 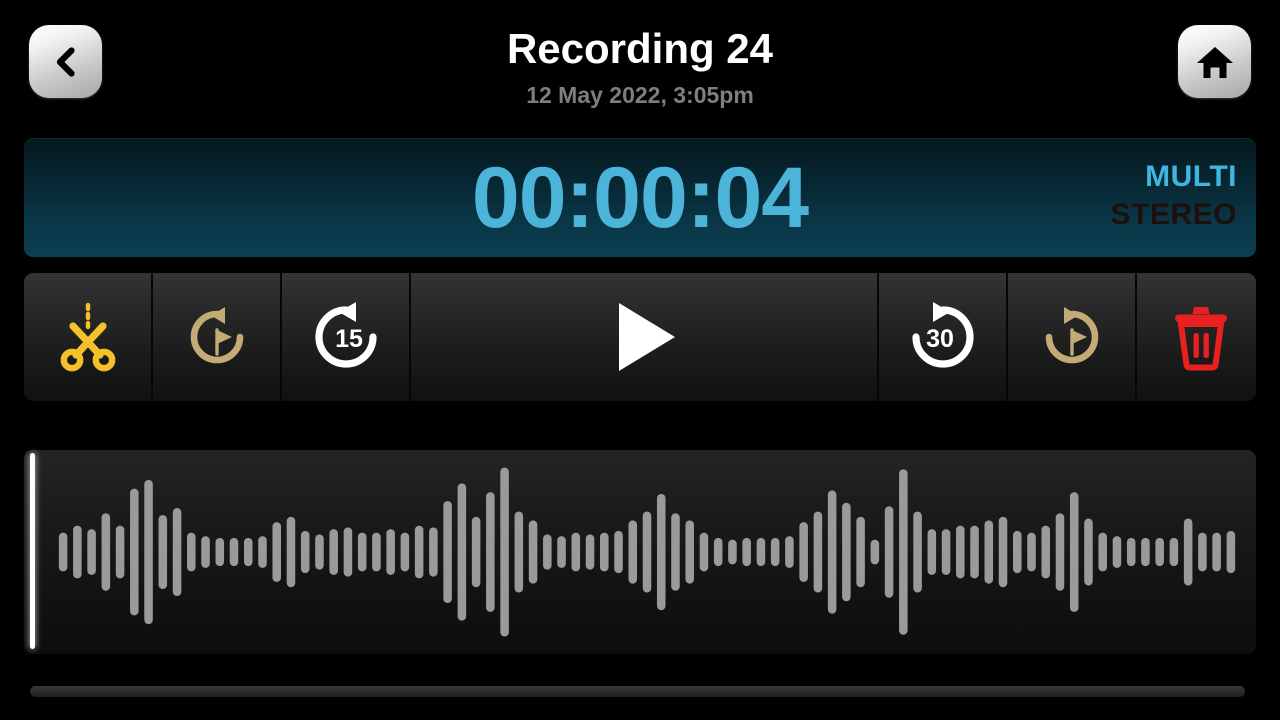 I want to click on home-button, so click(x=1214, y=61).